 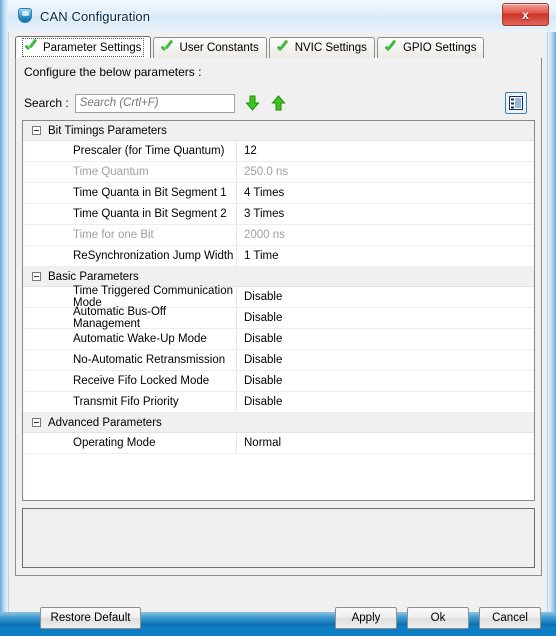 What do you see at coordinates (278, 277) in the screenshot?
I see `tree-group-header: Basic Parameters` at bounding box center [278, 277].